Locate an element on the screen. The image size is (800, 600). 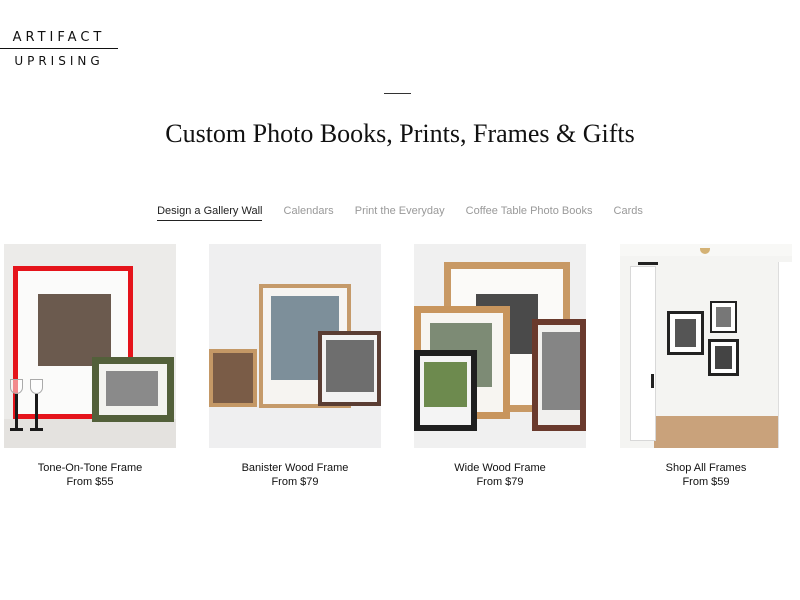
tab-design-a-gallery-wall: Design a Gallery Wall is located at coordinates (210, 213).